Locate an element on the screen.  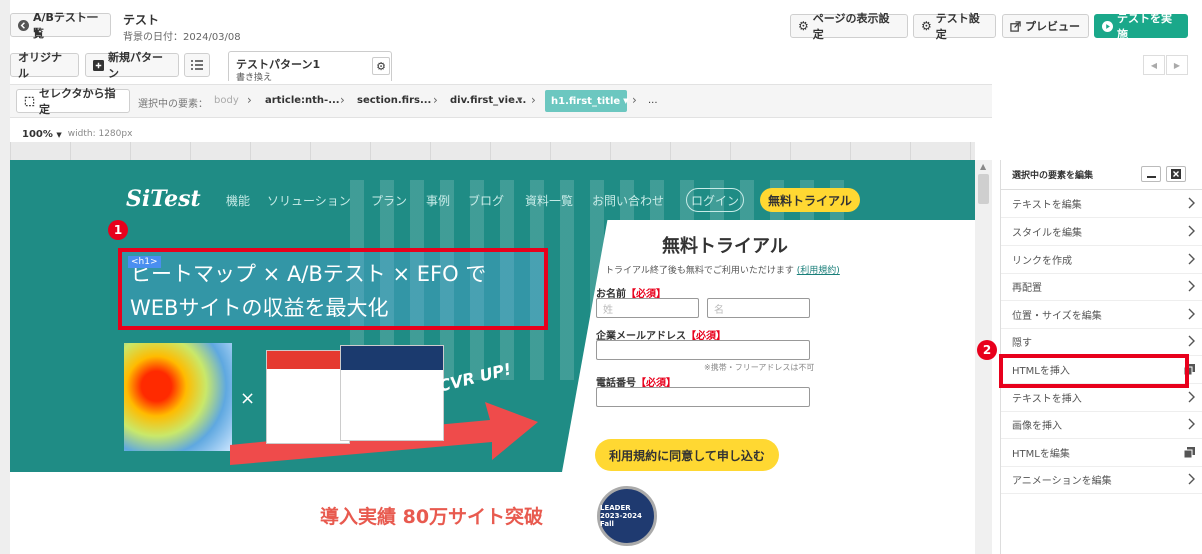
menu-hide: 隠す is located at coordinates (1101, 342).